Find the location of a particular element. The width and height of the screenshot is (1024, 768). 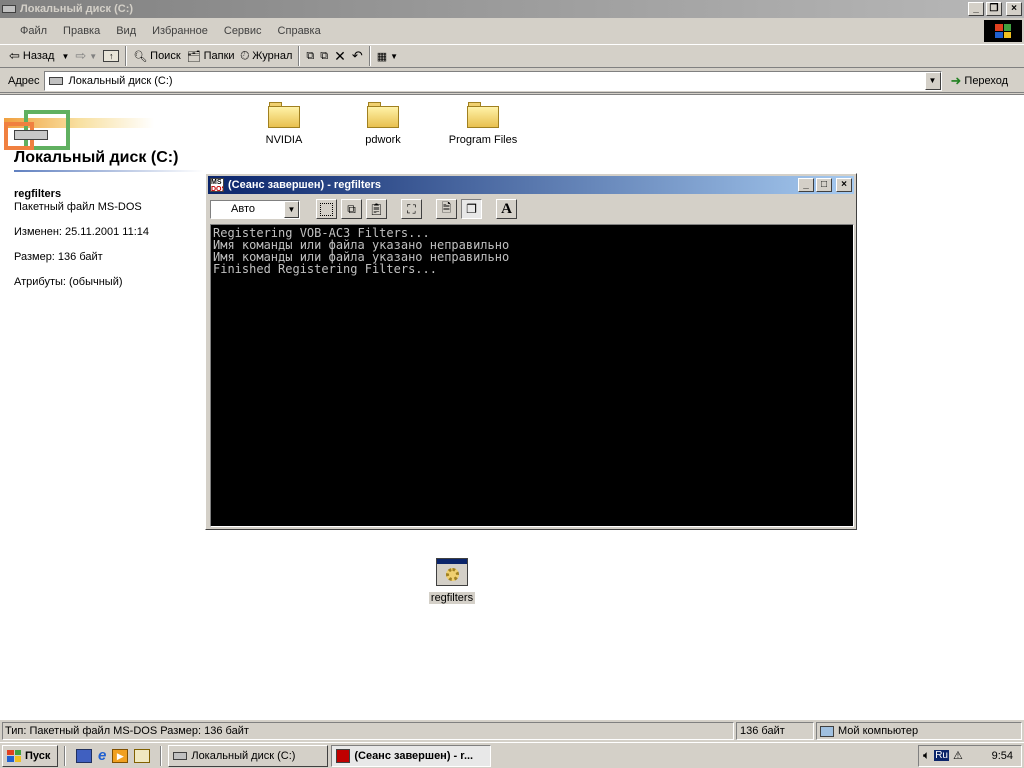

font-button: A is located at coordinates (506, 209).